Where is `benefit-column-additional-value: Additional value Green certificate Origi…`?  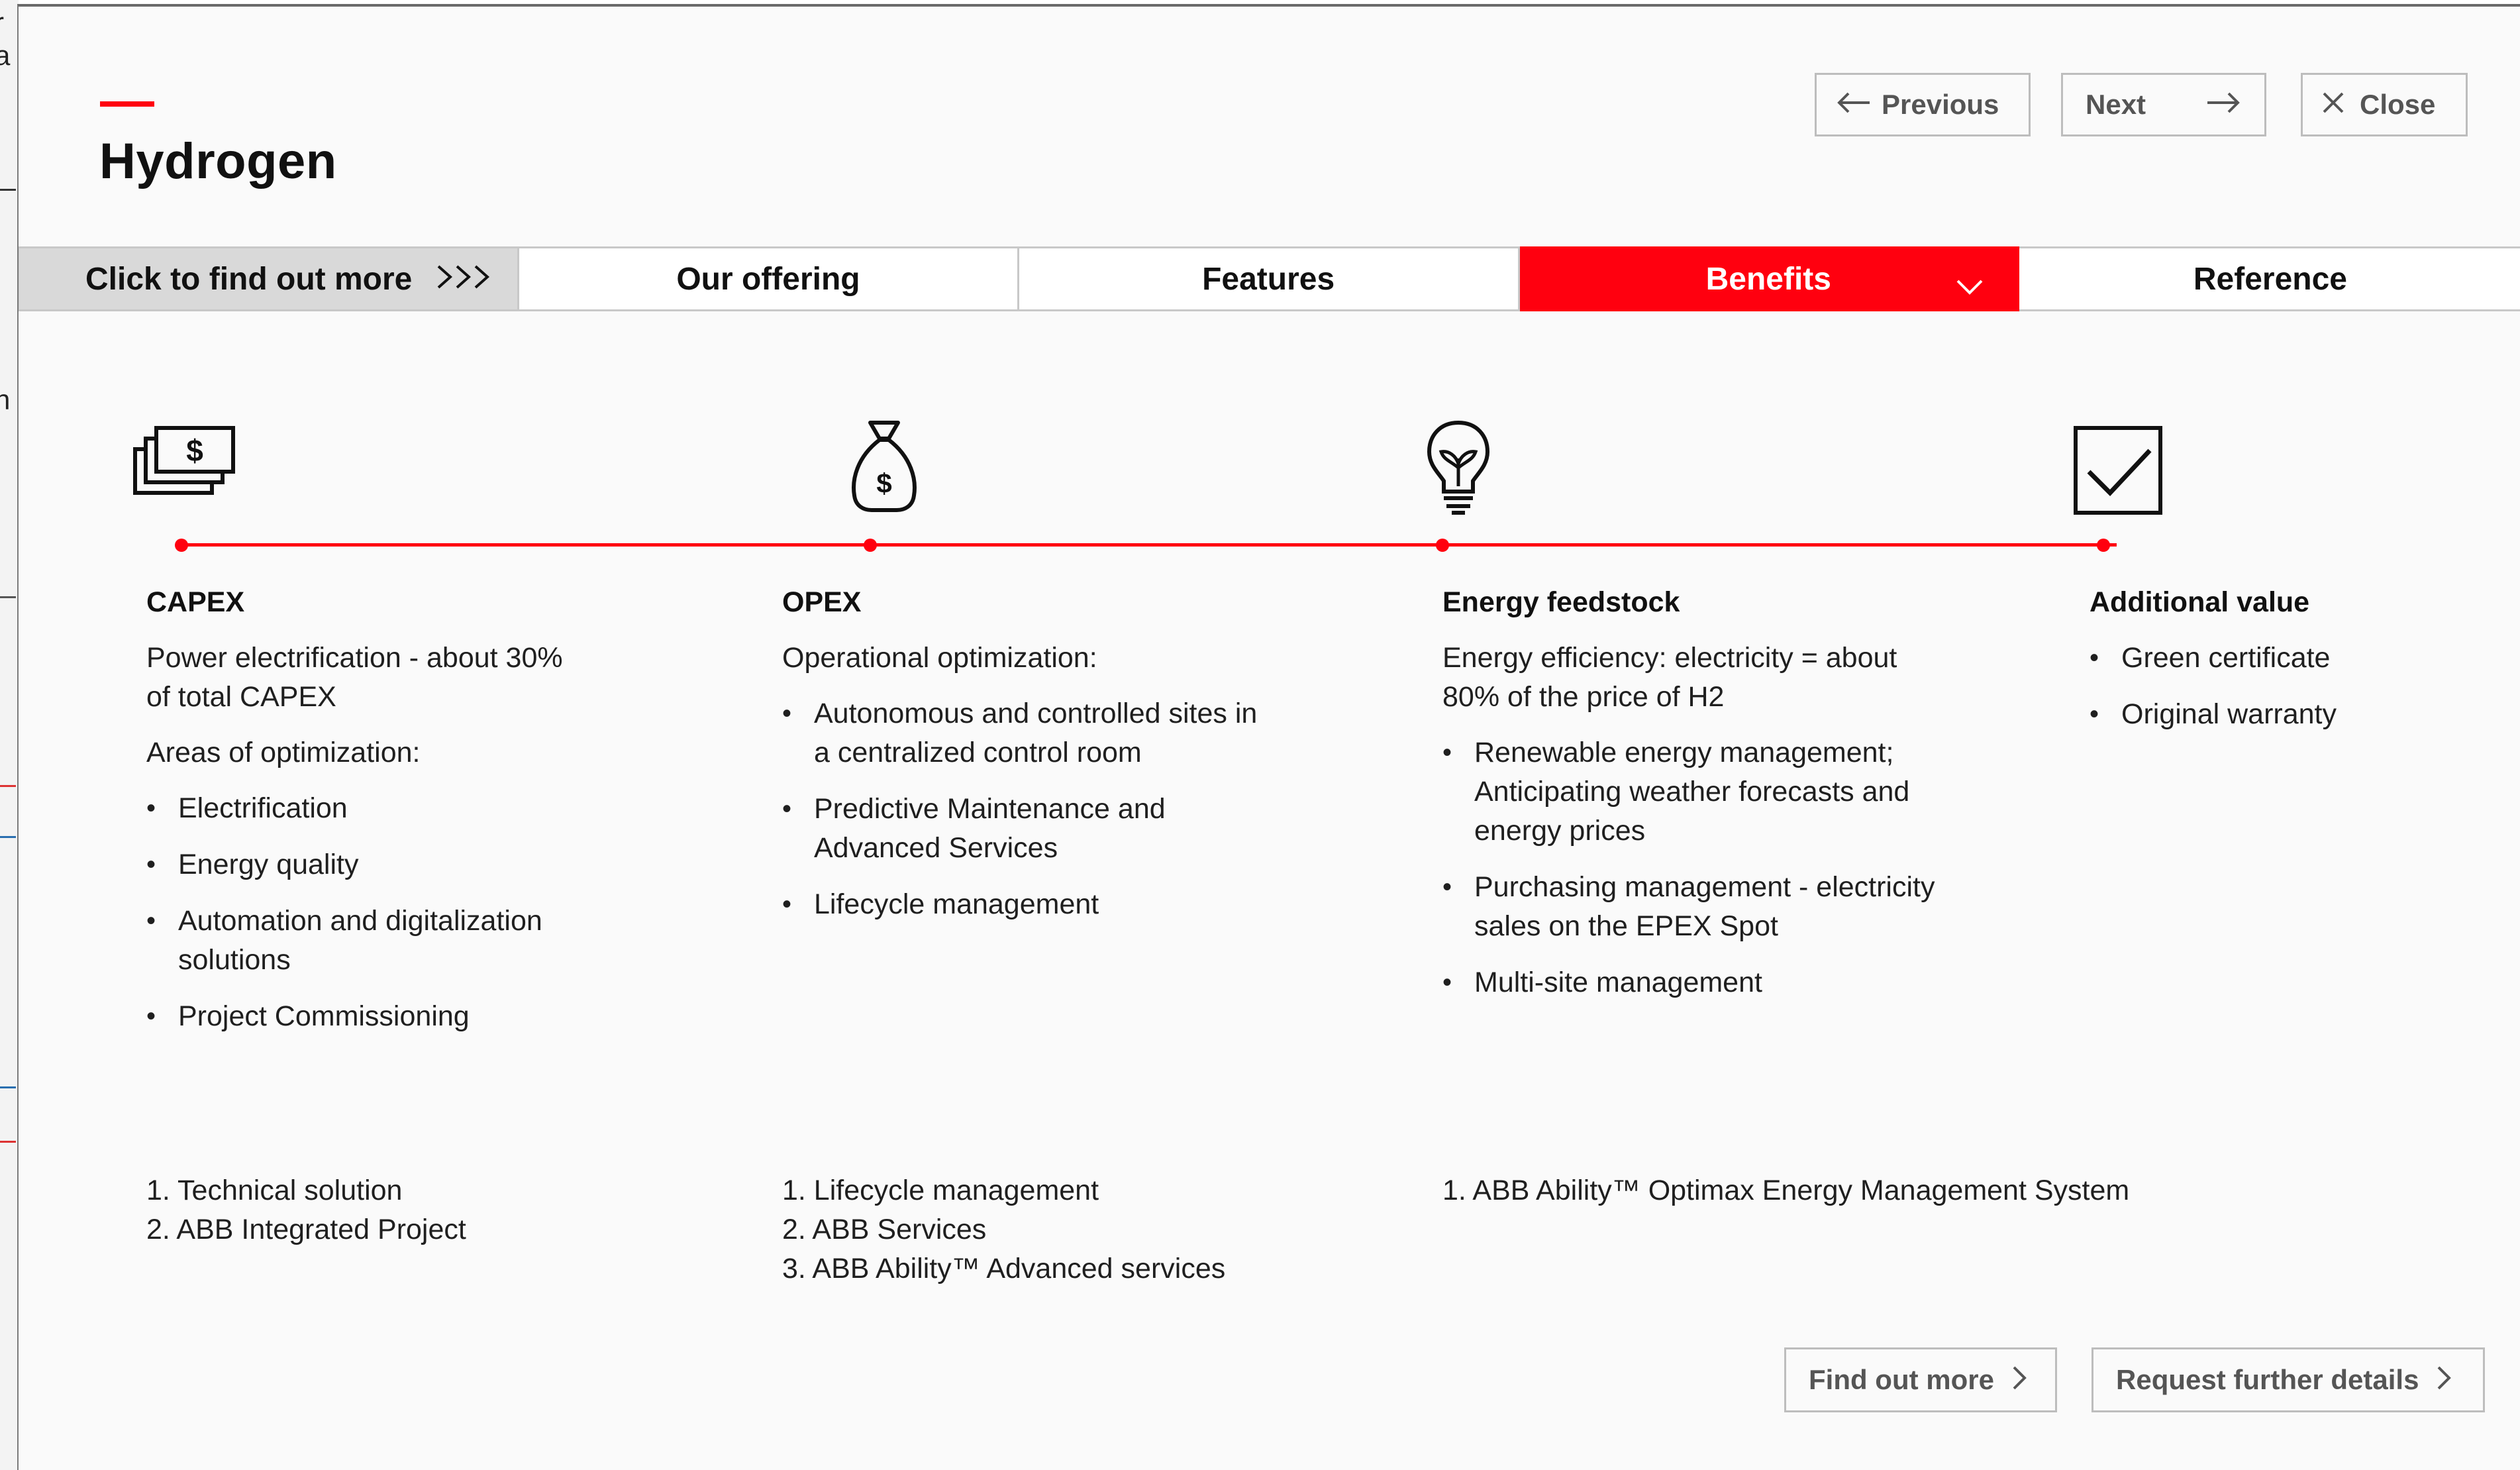 benefit-column-additional-value: Additional value Green certificate Origi… is located at coordinates (2295, 667).